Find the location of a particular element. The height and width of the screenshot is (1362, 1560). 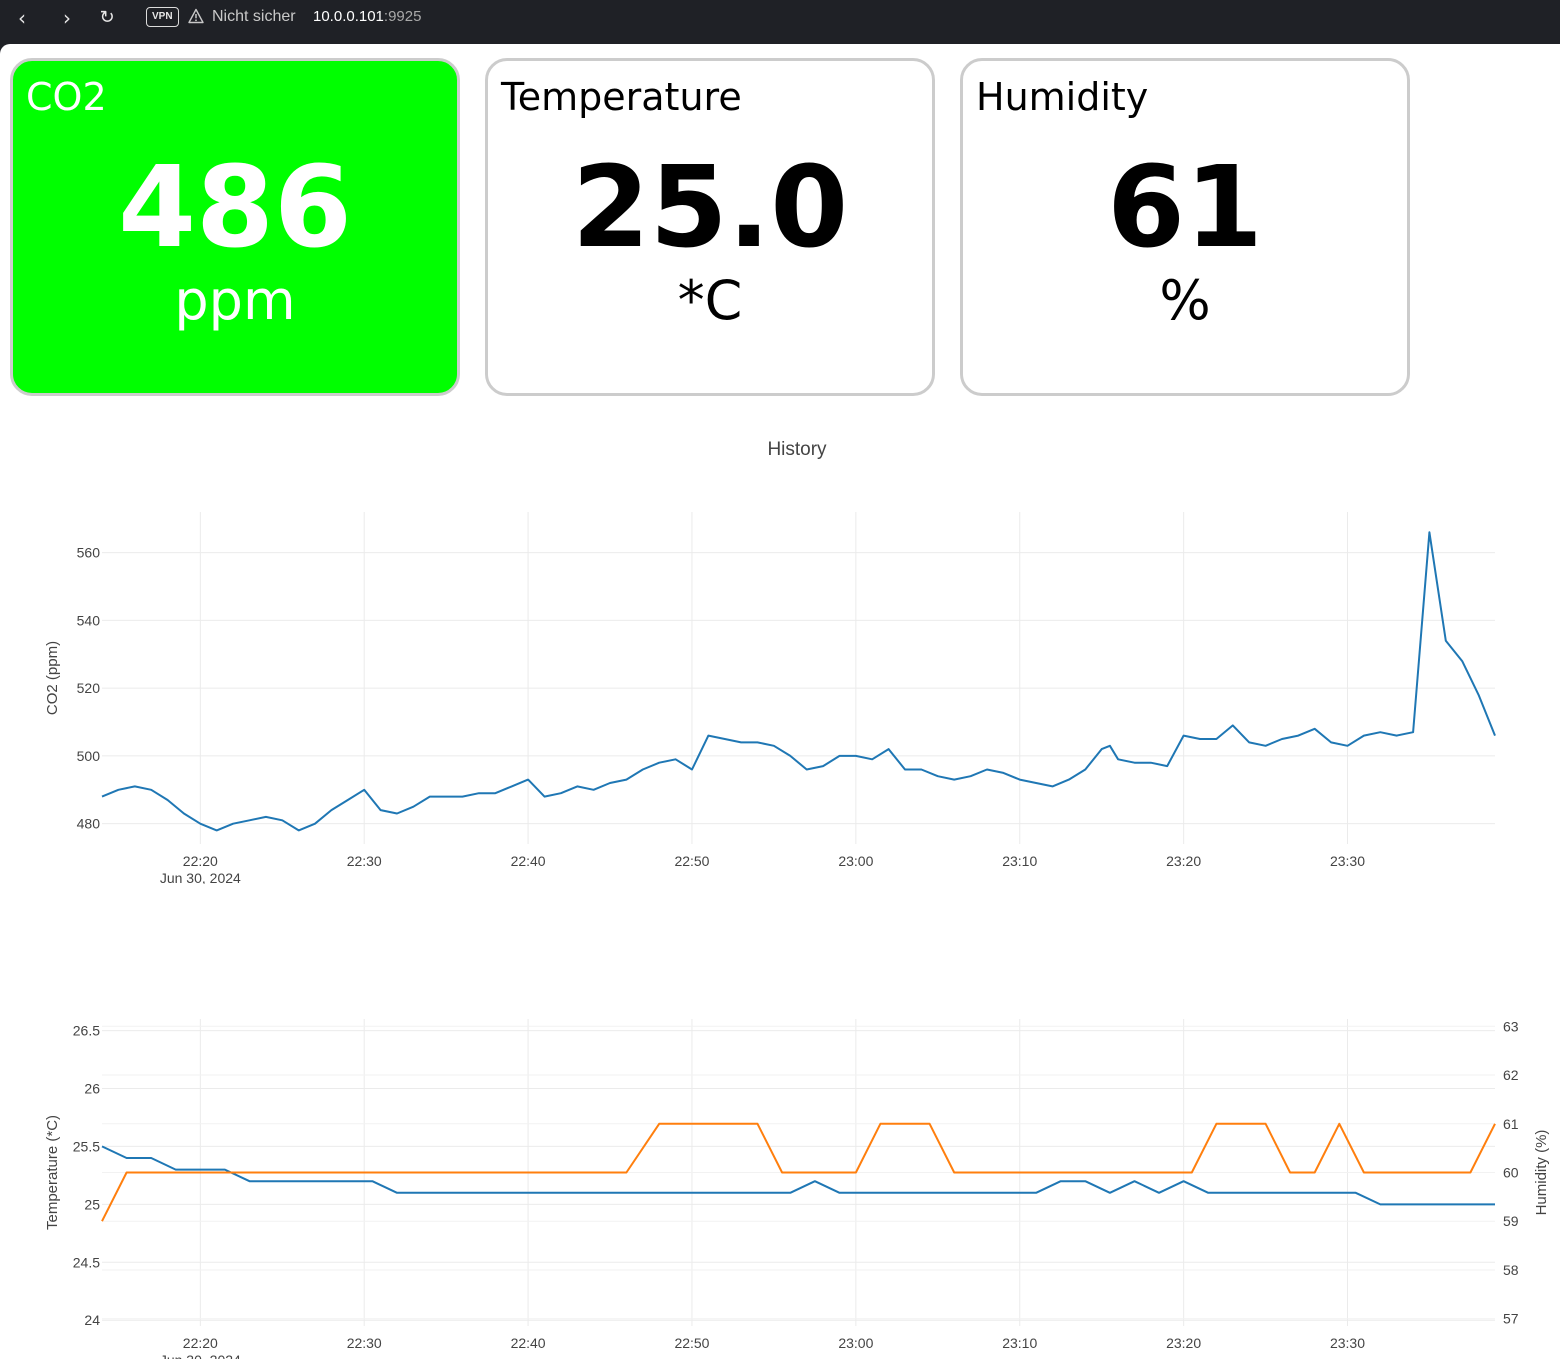

co2-title: CO2 is located at coordinates (66, 97).